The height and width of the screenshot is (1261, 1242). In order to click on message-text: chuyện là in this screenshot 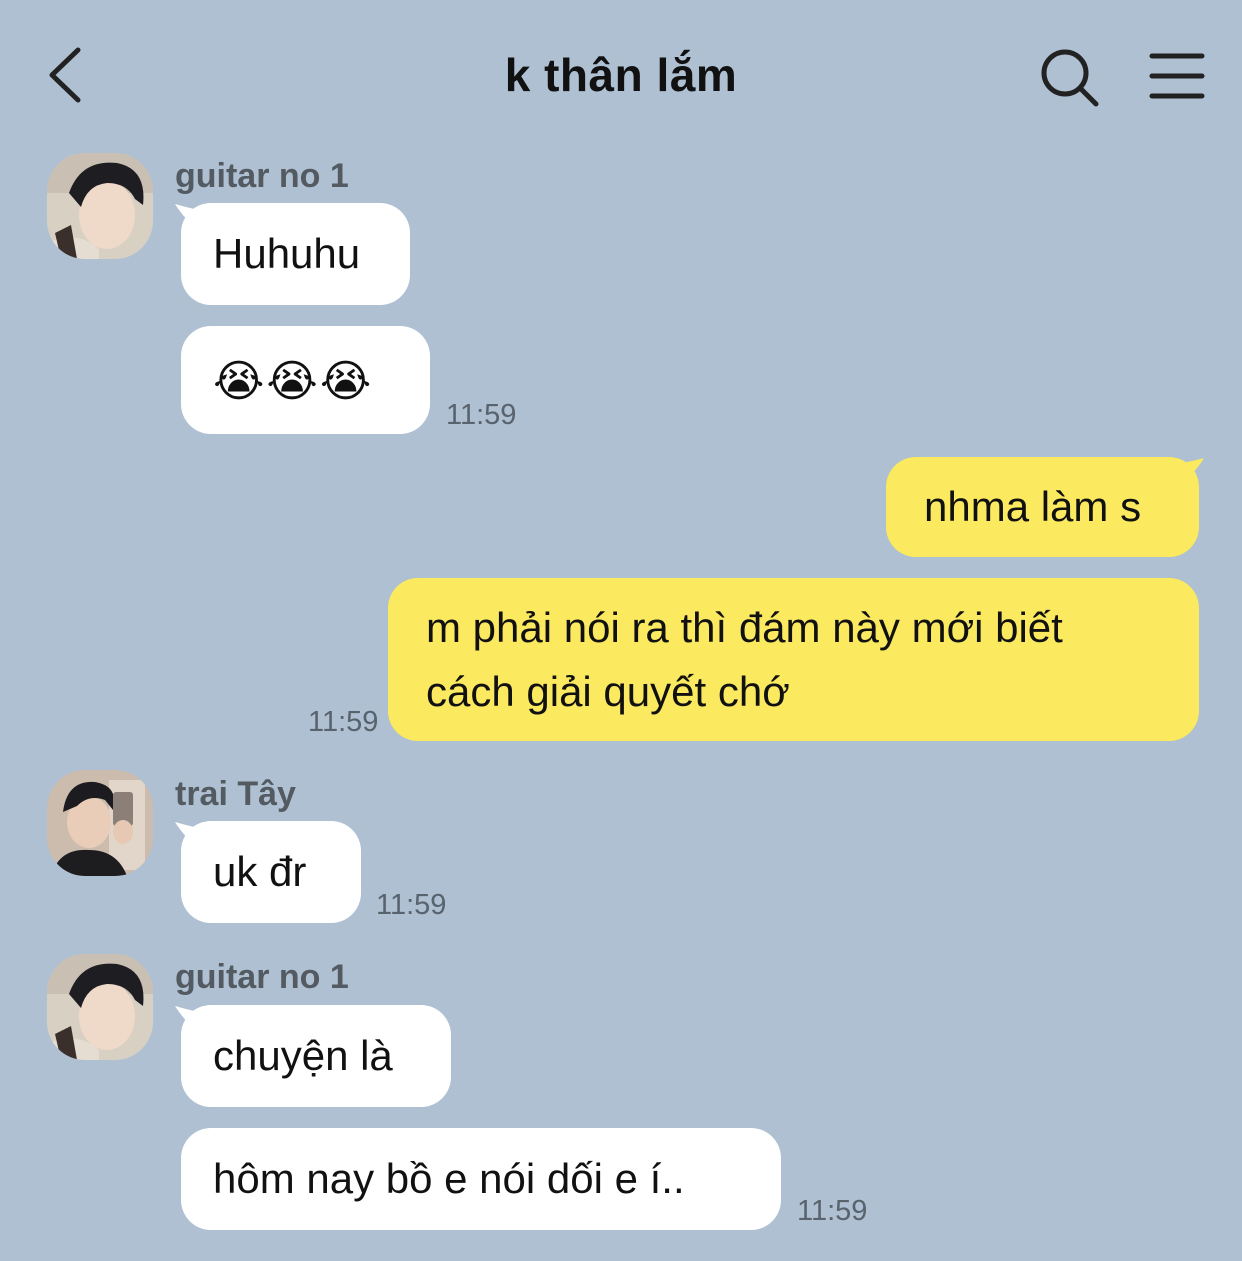, I will do `click(303, 1055)`.